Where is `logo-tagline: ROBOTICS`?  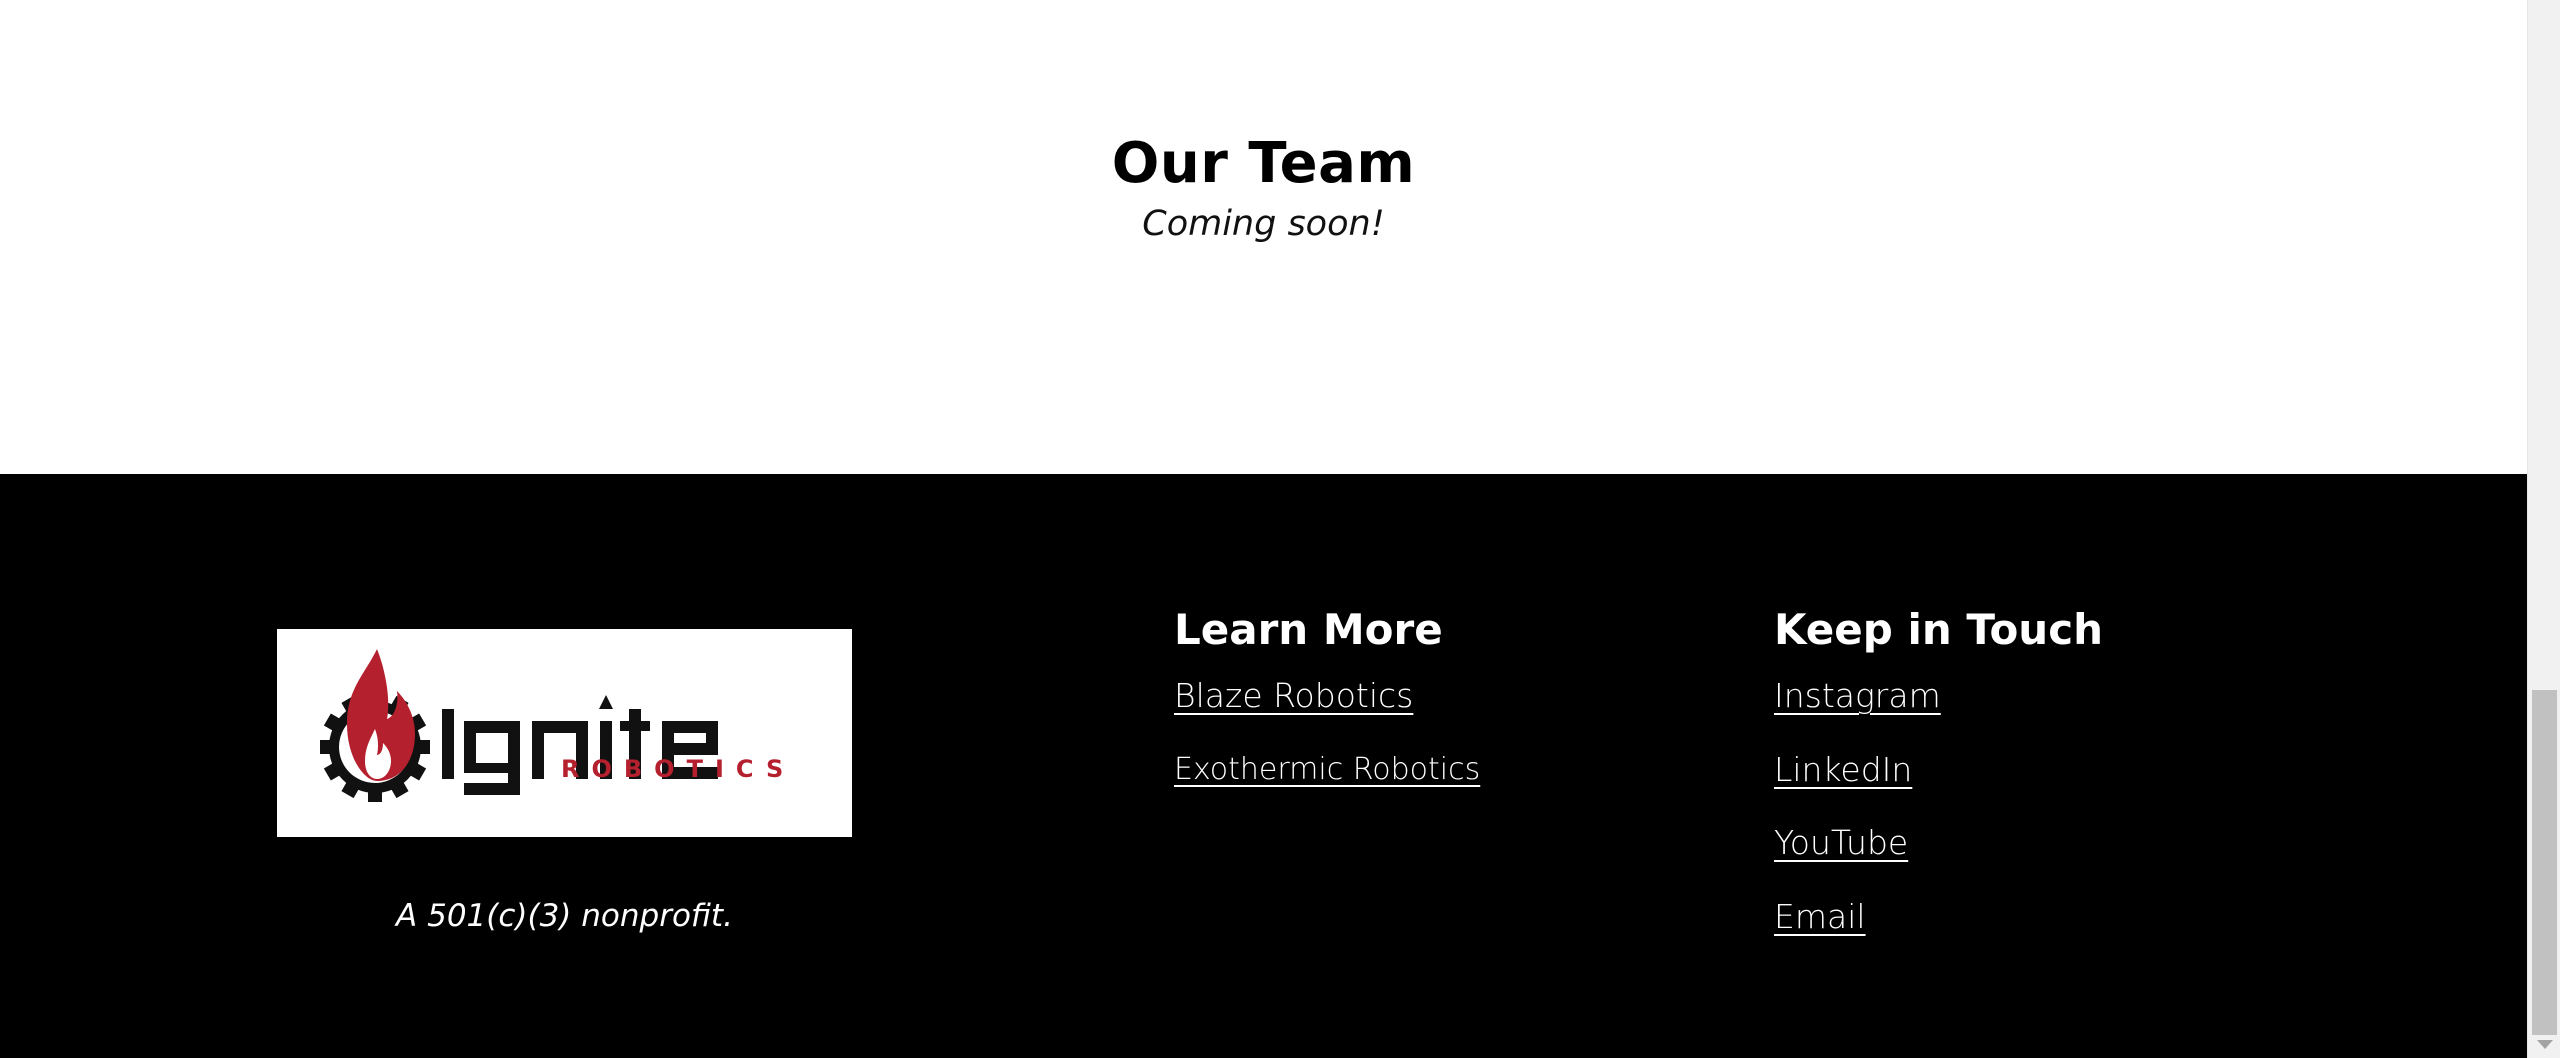 logo-tagline: ROBOTICS is located at coordinates (678, 769).